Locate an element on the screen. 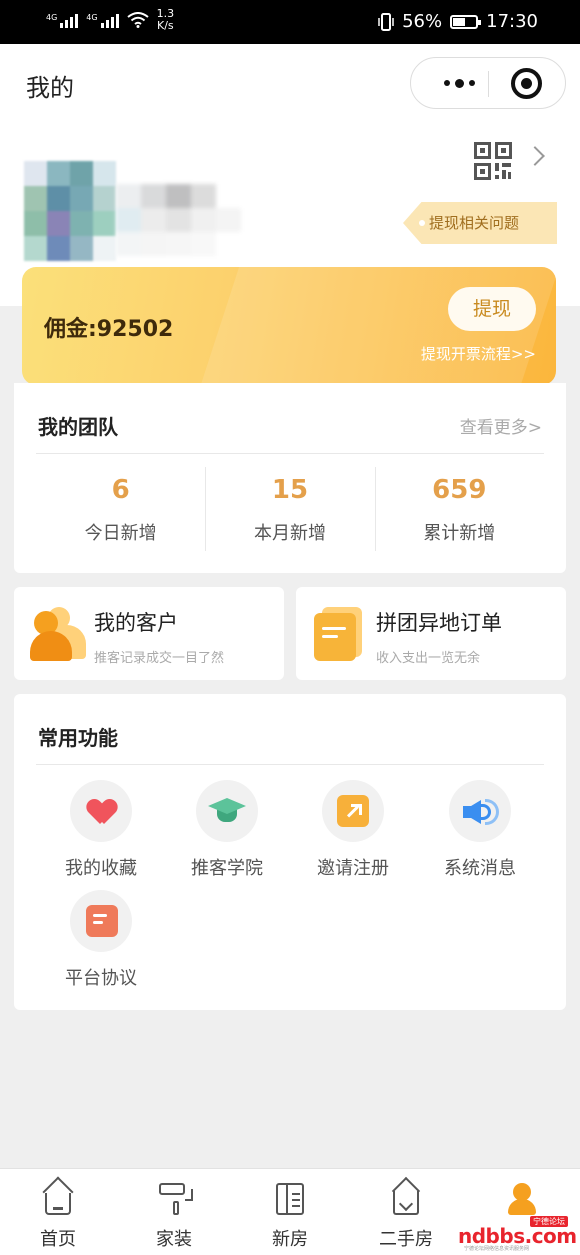 This screenshot has height=1255, width=580. heart-icon is located at coordinates (101, 811).